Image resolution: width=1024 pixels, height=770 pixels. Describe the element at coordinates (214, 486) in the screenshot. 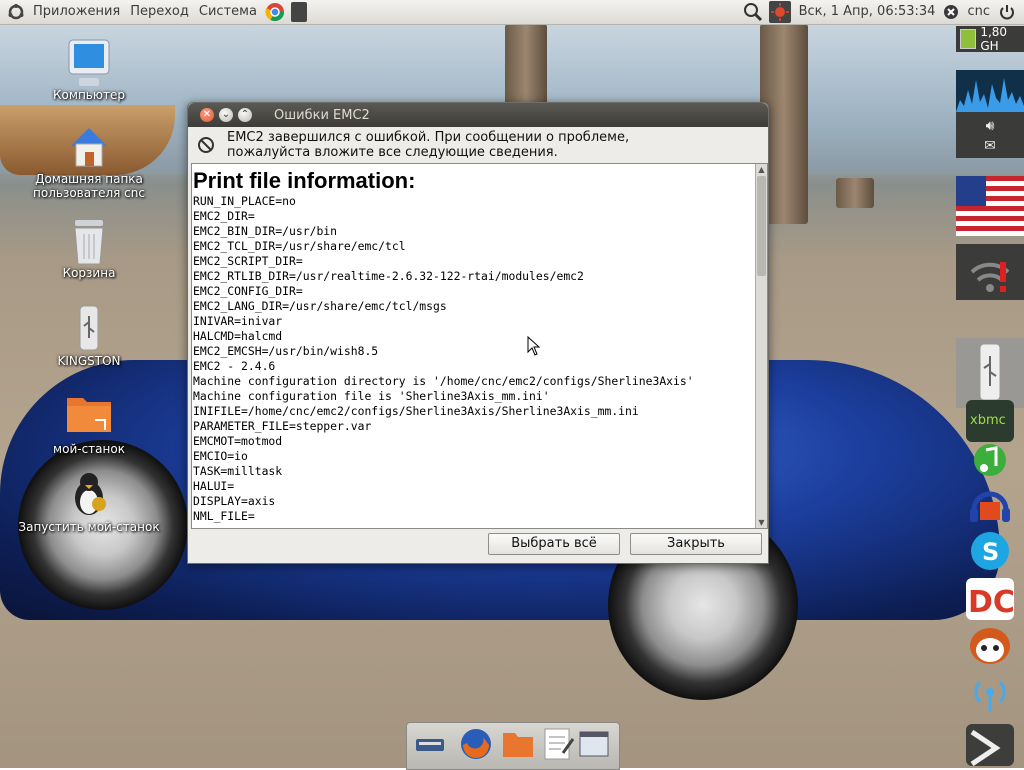

I see `info-line: HALUI=` at that location.